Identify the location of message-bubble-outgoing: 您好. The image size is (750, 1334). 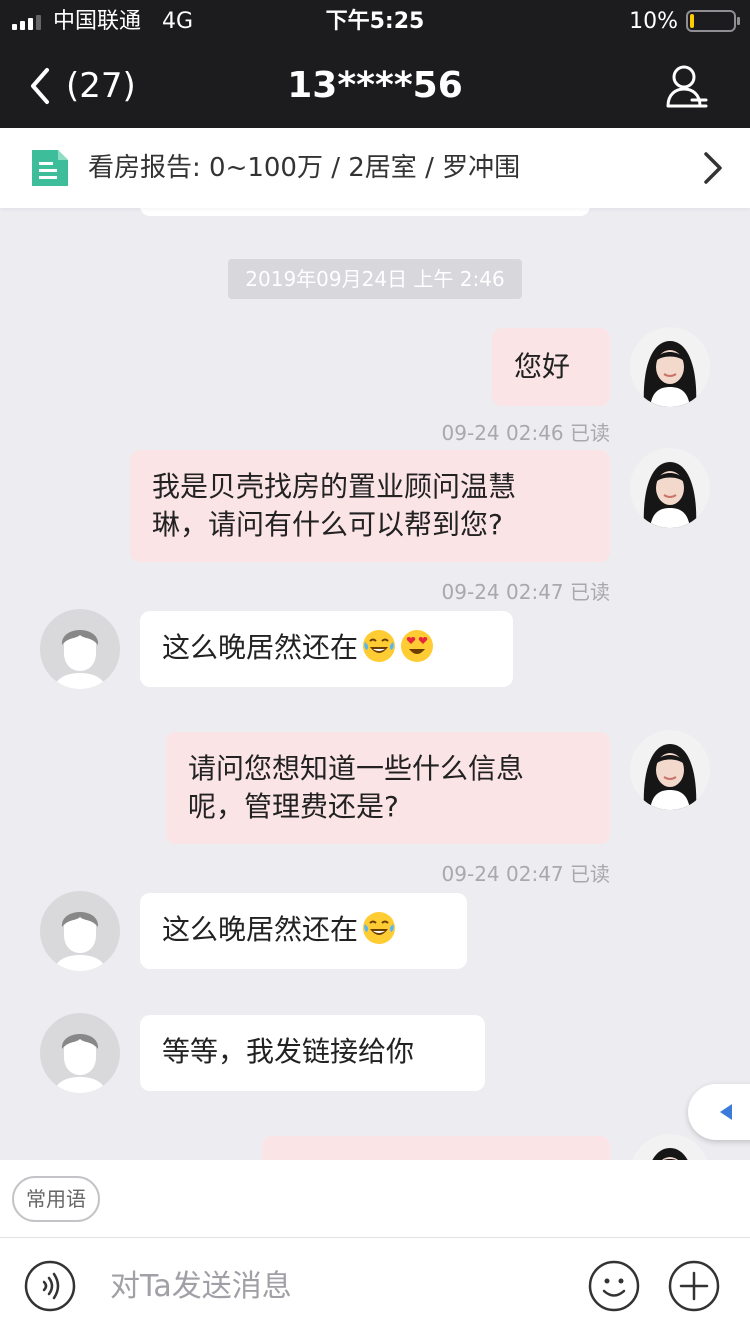
(551, 367).